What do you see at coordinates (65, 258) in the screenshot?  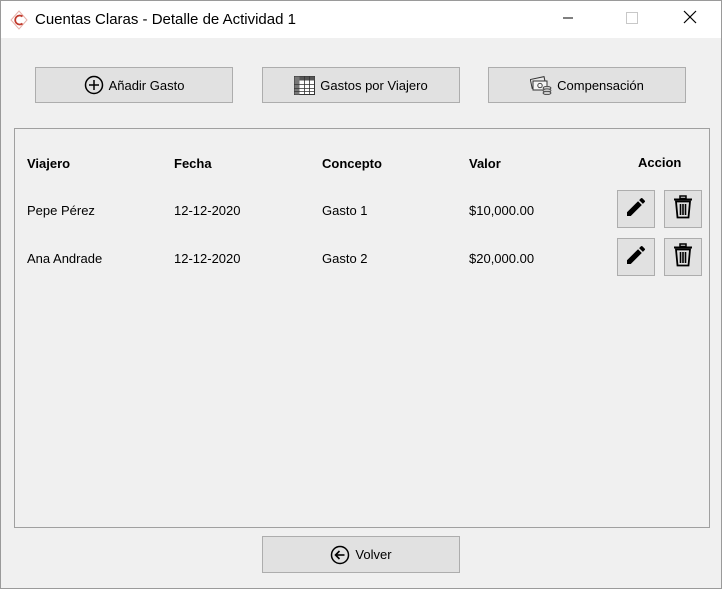 I see `cell-traveler: Ana Andrade` at bounding box center [65, 258].